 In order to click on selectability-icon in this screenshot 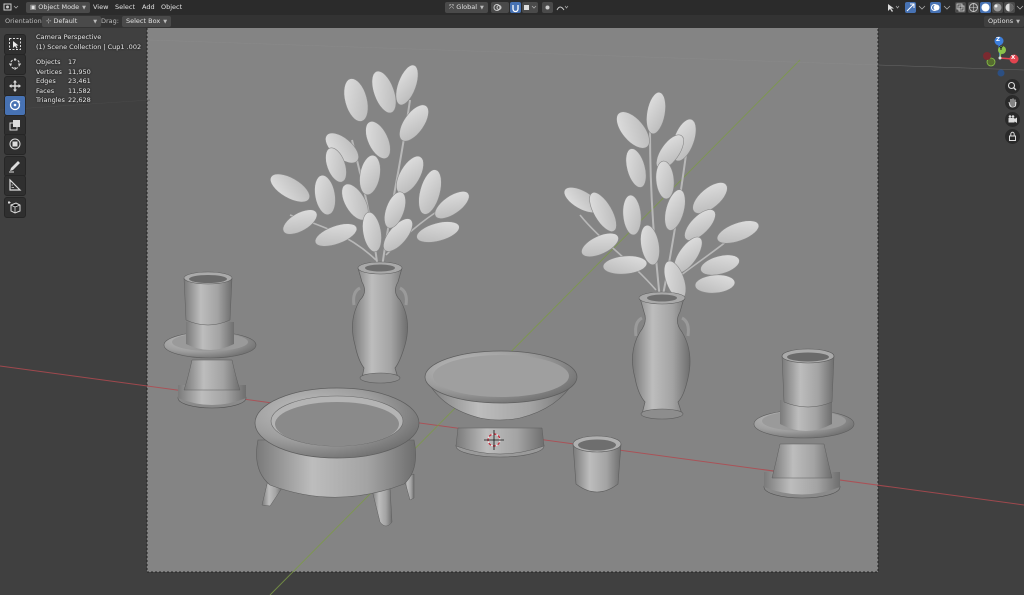, I will do `click(894, 8)`.